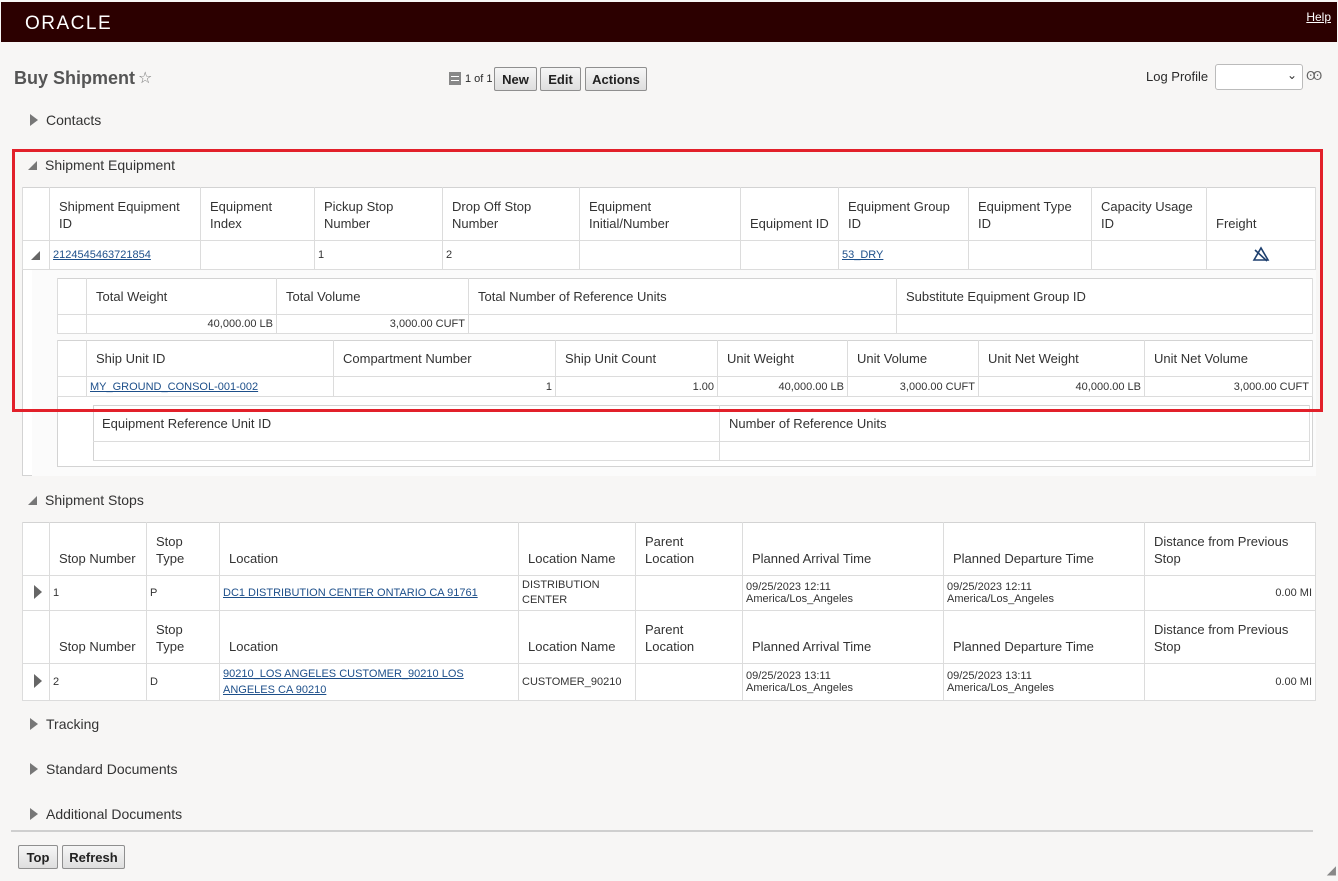 Image resolution: width=1338 pixels, height=881 pixels. I want to click on section-title: Shipment Stops, so click(94, 500).